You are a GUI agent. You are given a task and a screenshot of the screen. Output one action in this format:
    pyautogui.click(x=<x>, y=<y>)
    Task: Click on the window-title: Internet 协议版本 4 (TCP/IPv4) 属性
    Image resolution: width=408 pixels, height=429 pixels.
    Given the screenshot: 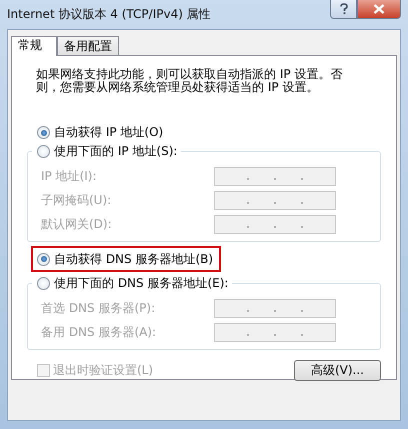 What is the action you would take?
    pyautogui.click(x=109, y=14)
    